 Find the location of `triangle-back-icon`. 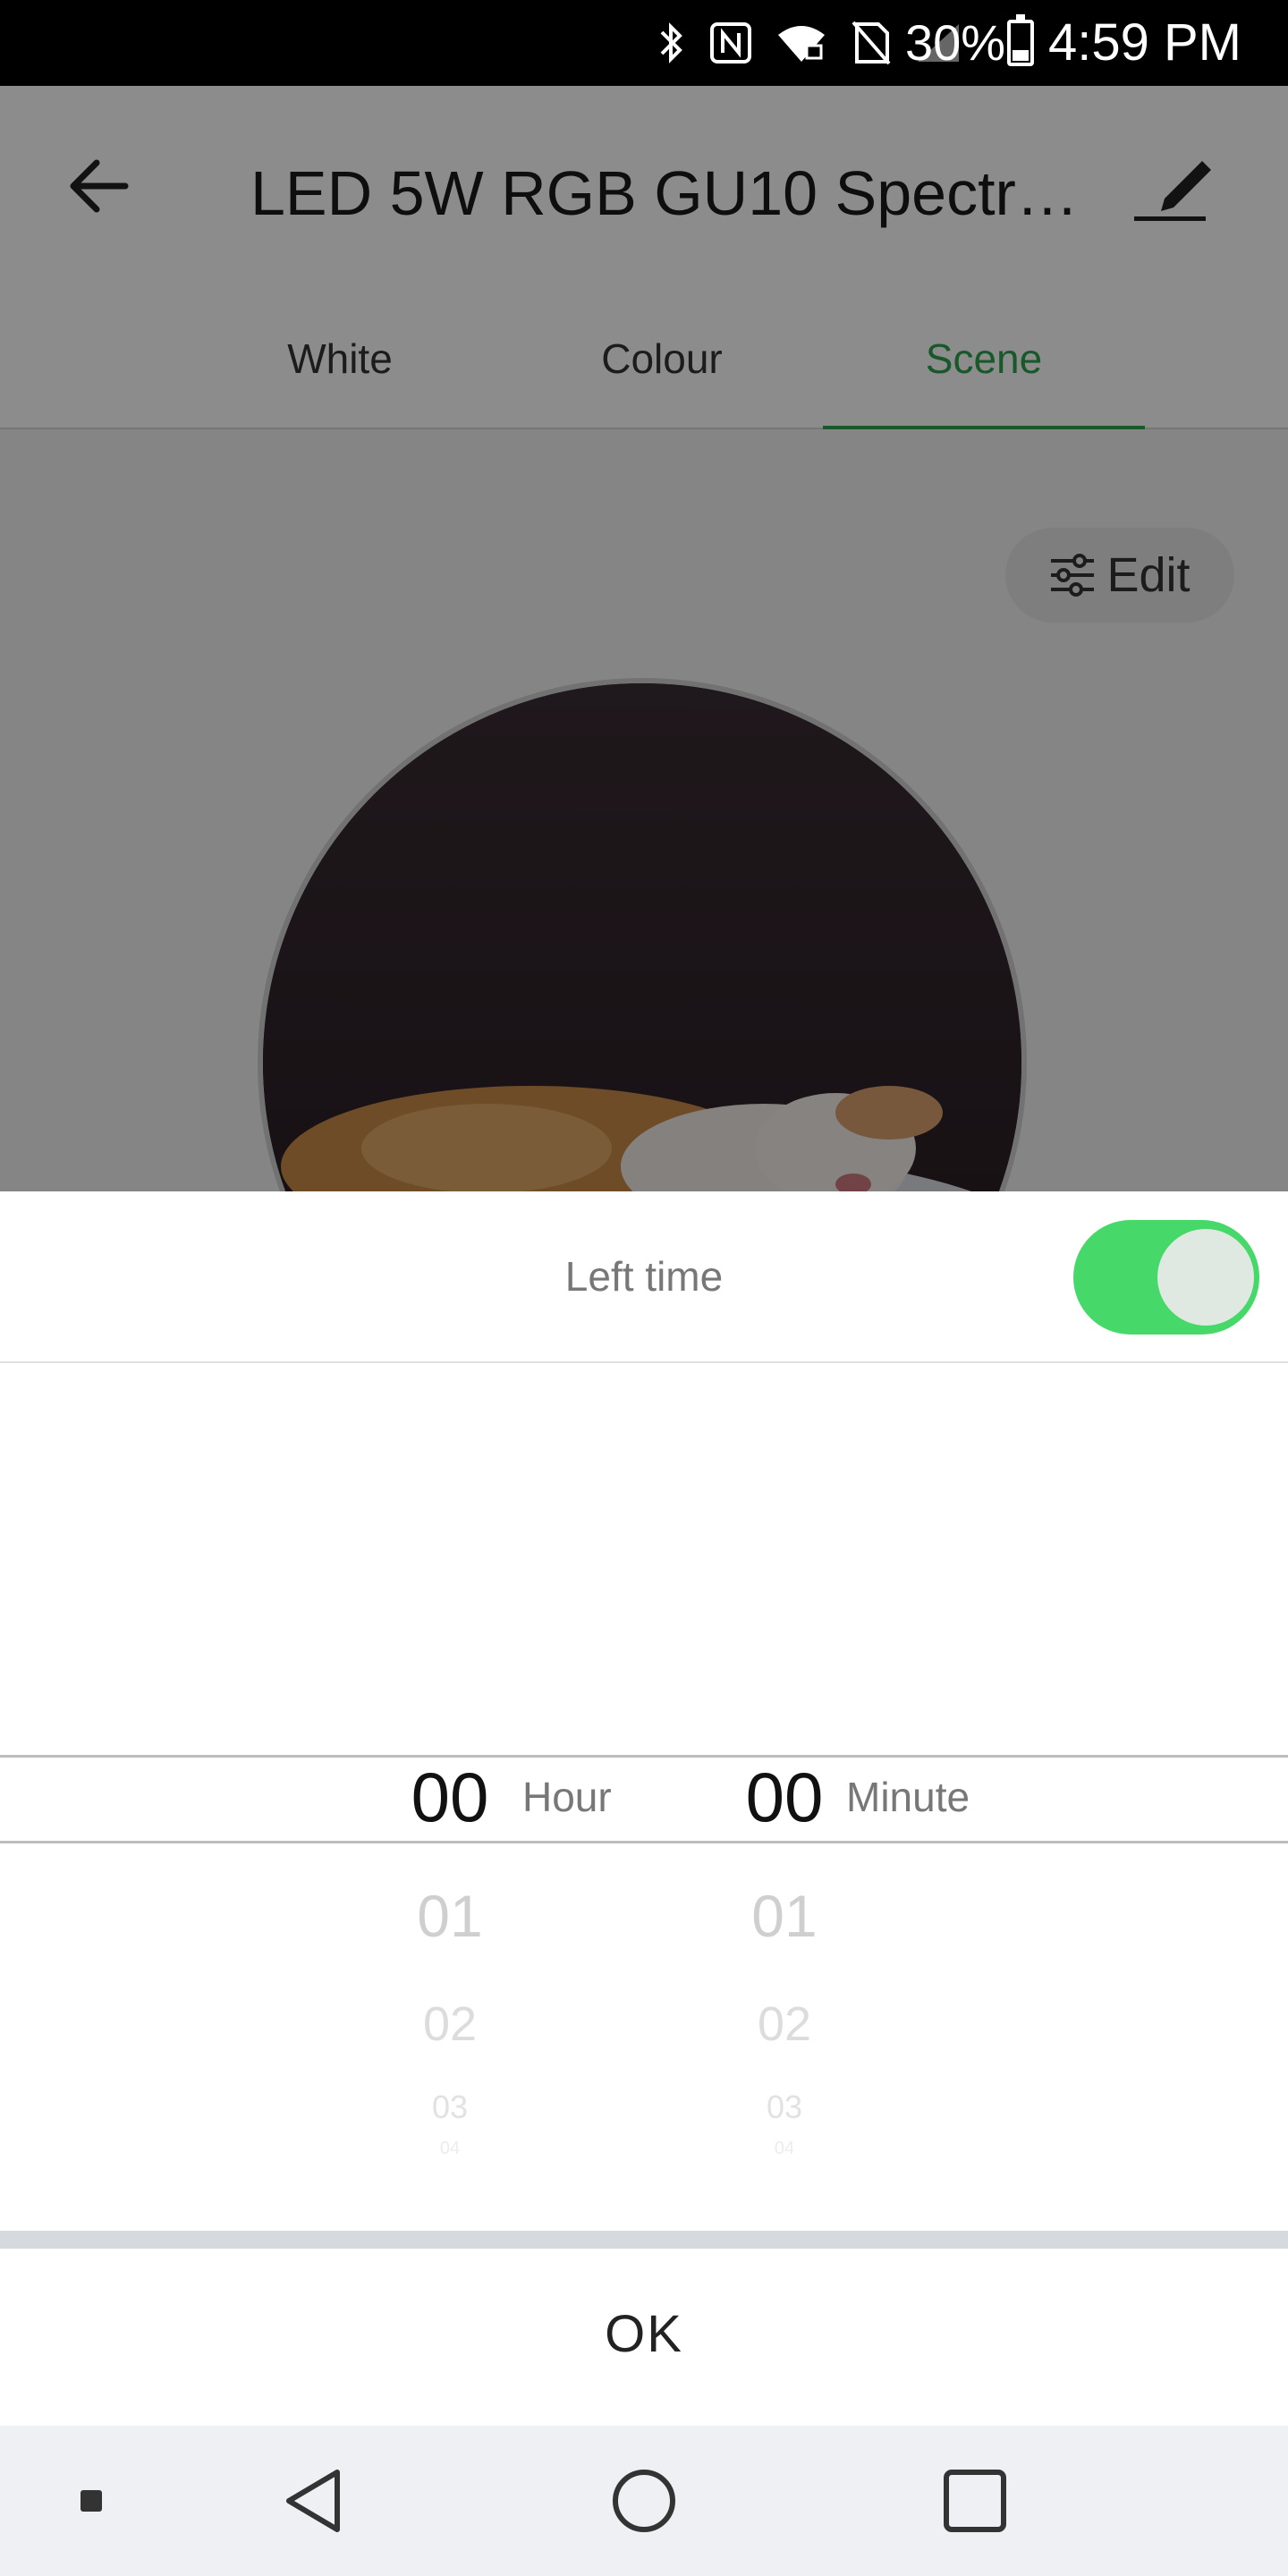

triangle-back-icon is located at coordinates (313, 2501).